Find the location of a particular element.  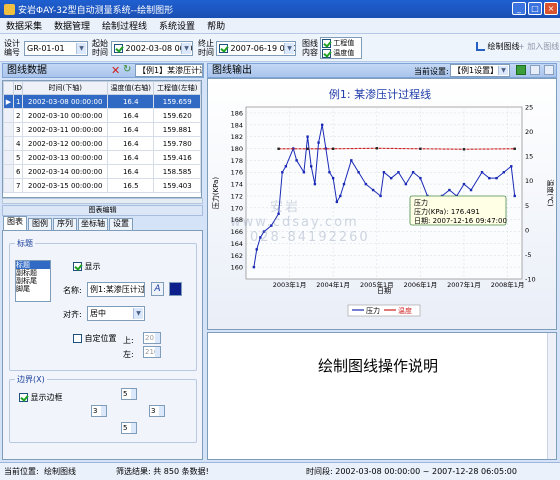

table-row: 3 2002-03-11 00:00:00 16.4 159.881 is located at coordinates (102, 129).